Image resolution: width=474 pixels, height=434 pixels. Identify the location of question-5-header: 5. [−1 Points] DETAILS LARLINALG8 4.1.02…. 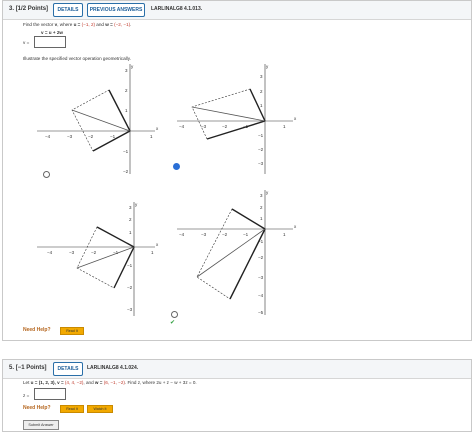
(237, 369).